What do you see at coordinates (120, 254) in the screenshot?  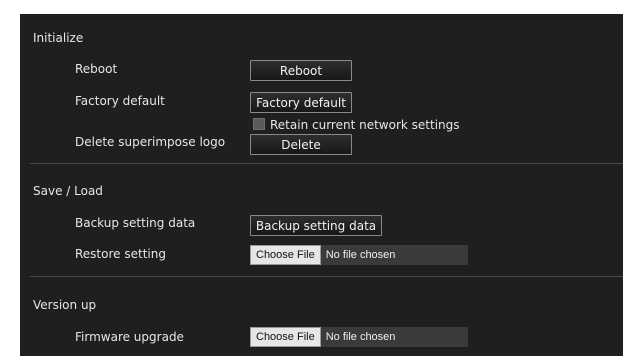 I see `restore-label: Restore setting` at bounding box center [120, 254].